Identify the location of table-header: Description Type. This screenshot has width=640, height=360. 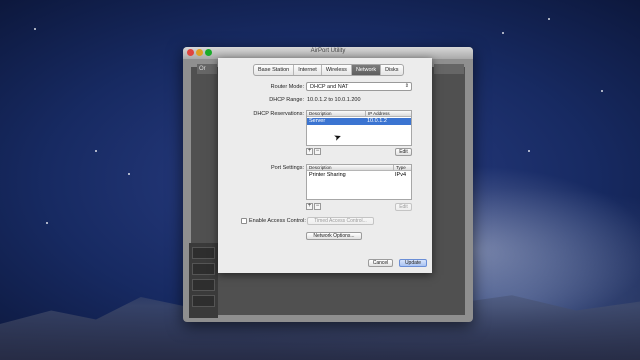
(359, 168).